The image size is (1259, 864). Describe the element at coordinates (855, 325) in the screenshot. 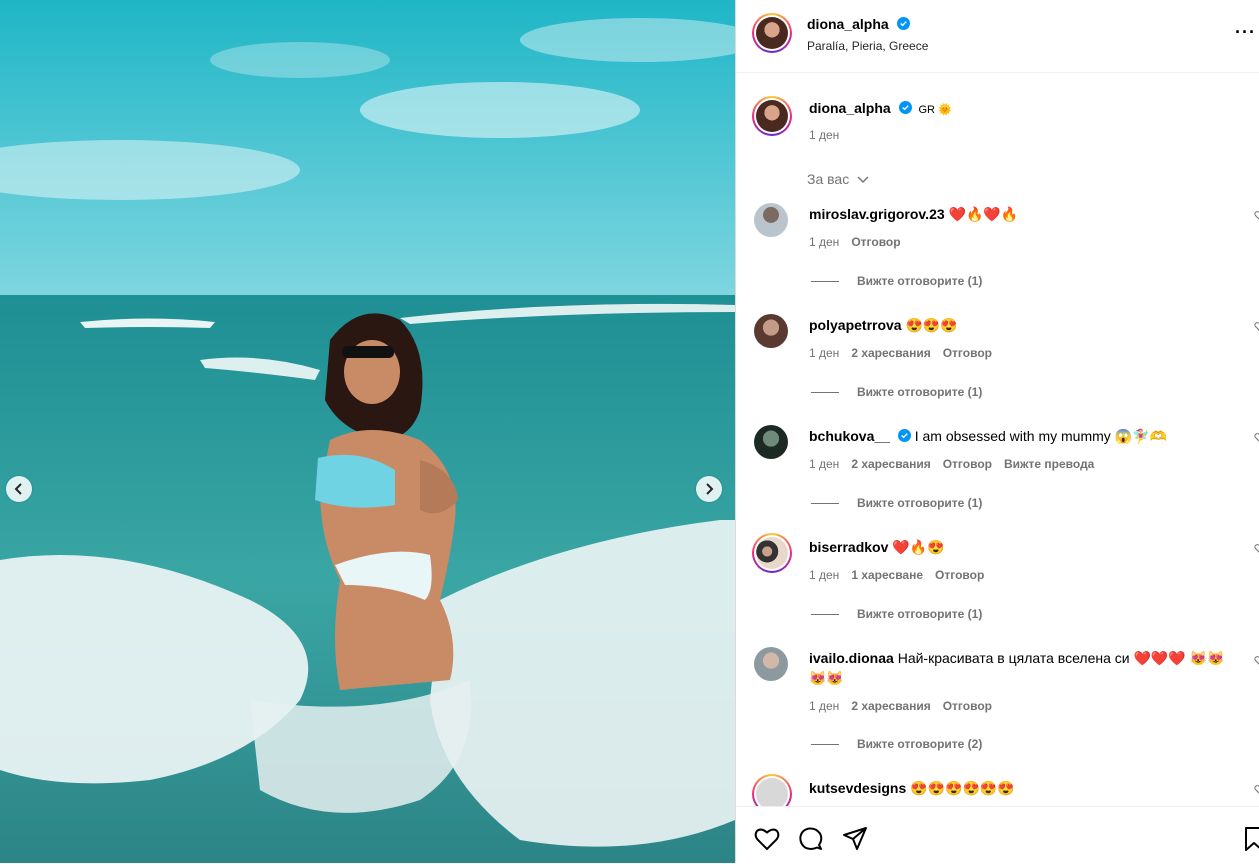

I see `commenter-username: polyapetrrova` at that location.